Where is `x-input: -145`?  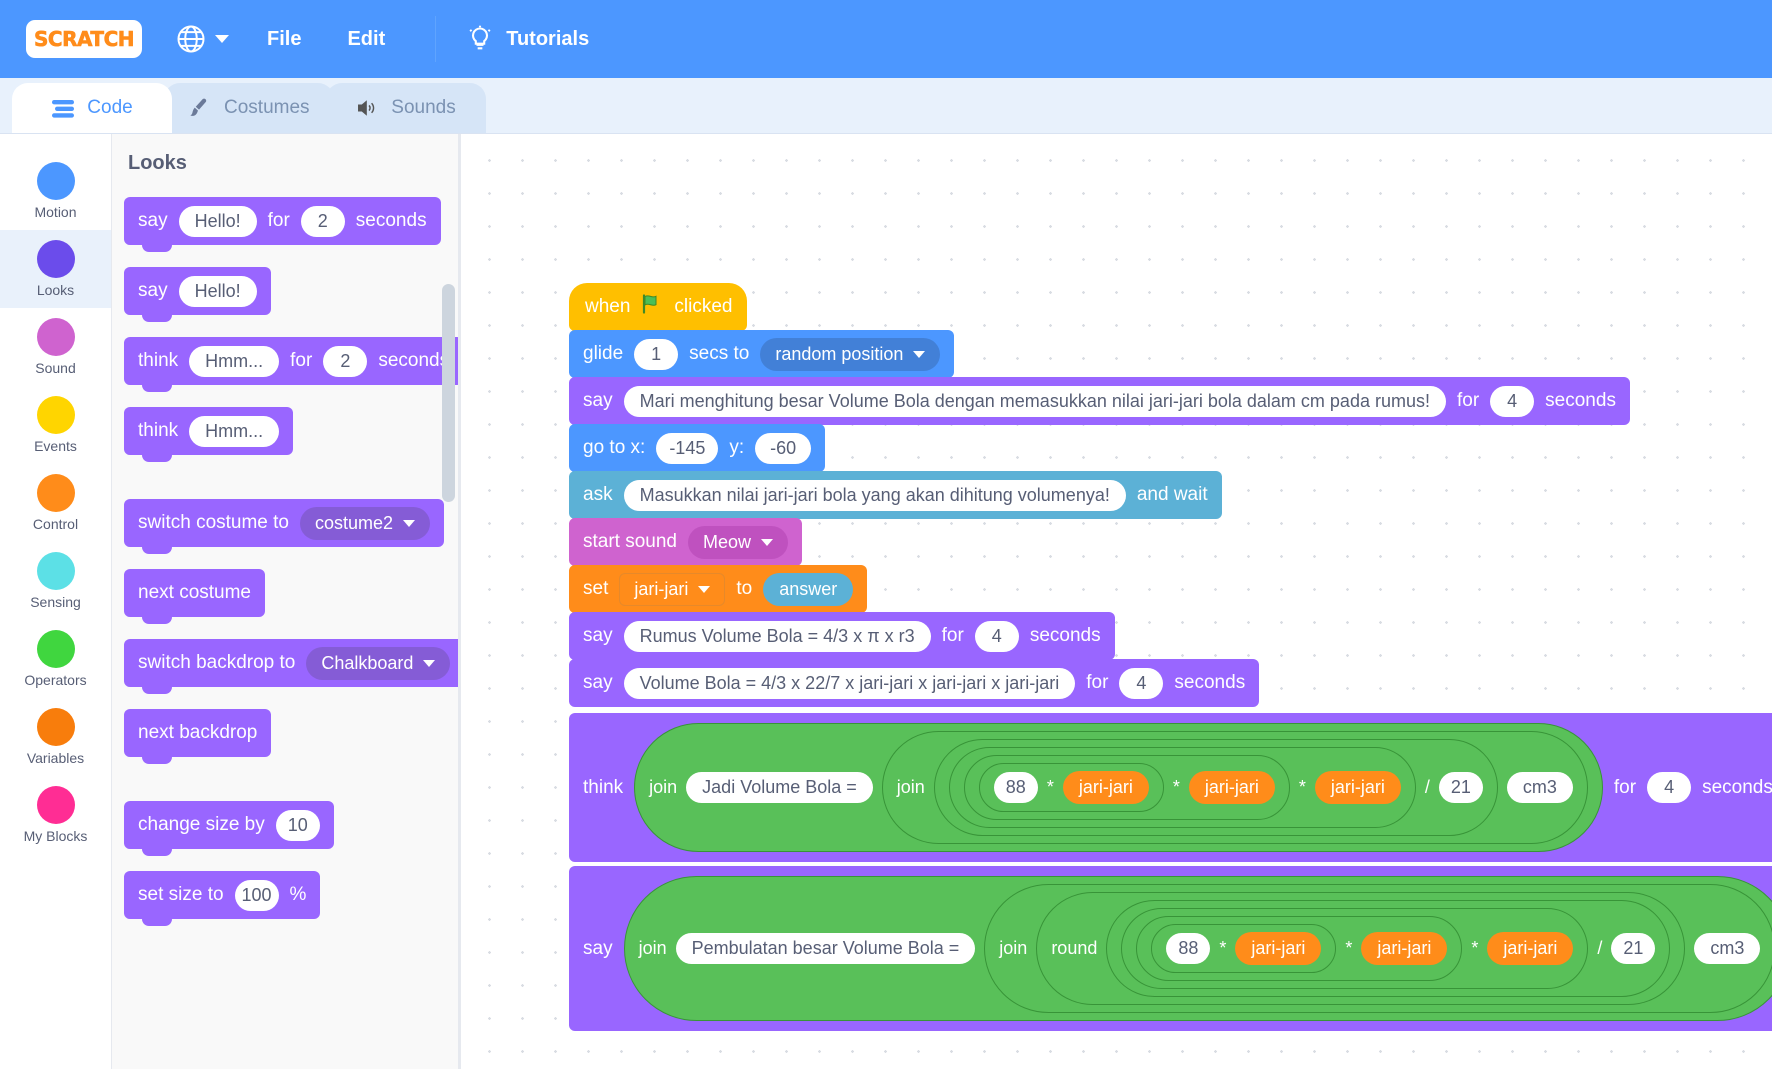 x-input: -145 is located at coordinates (687, 448).